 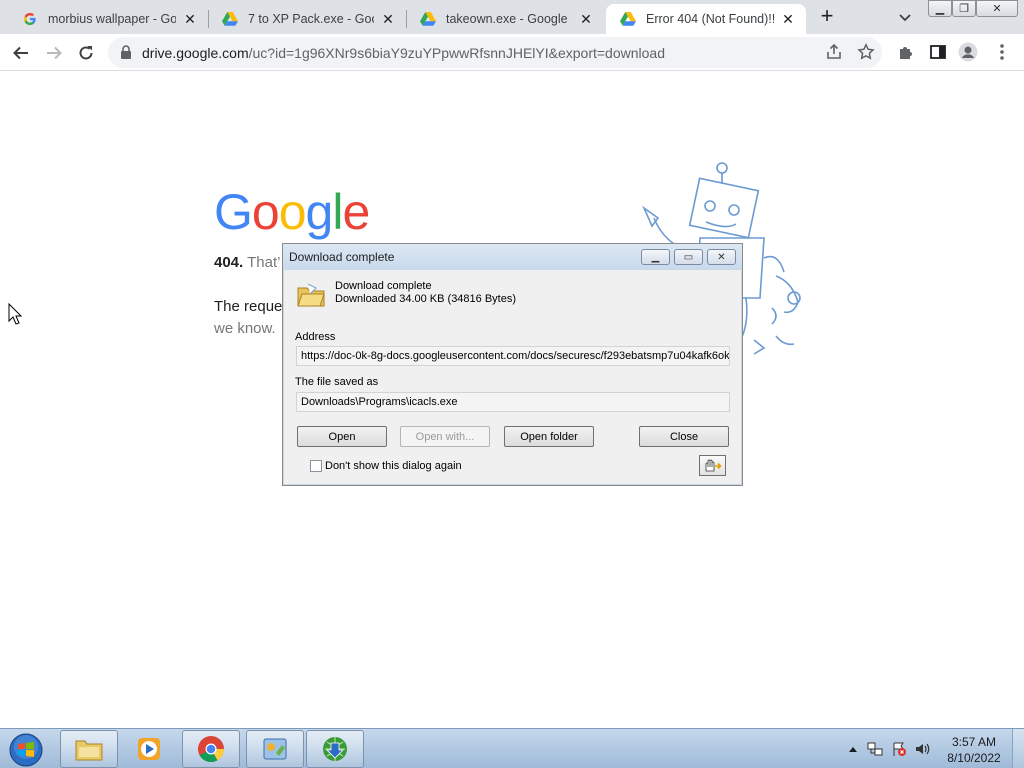 I want to click on taskbar: 3:57 AM 8/10/2022, so click(x=512, y=748).